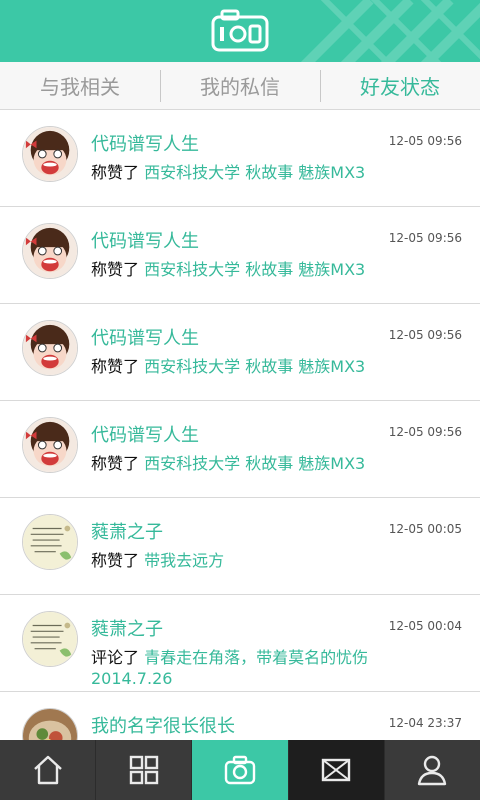 The height and width of the screenshot is (800, 480). I want to click on bottom-navigation, so click(240, 770).